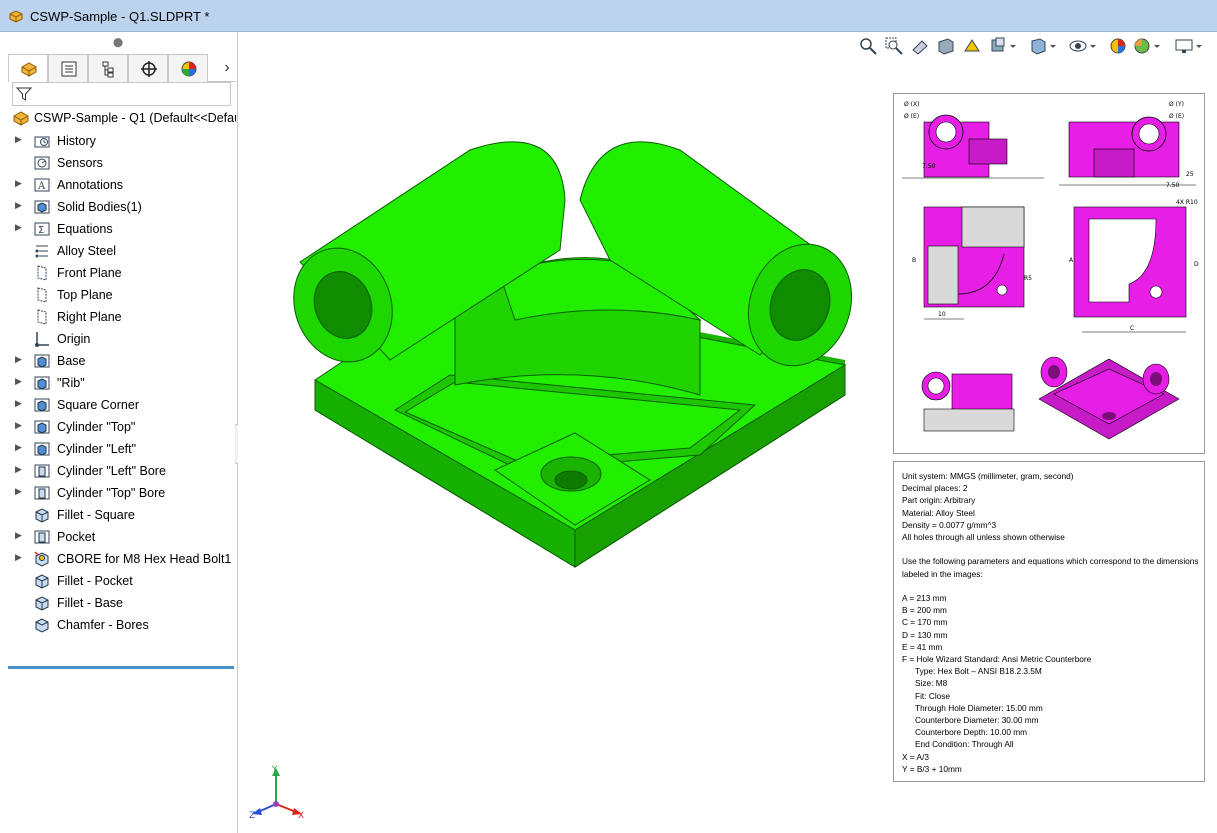  What do you see at coordinates (122, 449) in the screenshot?
I see `tree-item: ▶ Cylinder "Left"` at bounding box center [122, 449].